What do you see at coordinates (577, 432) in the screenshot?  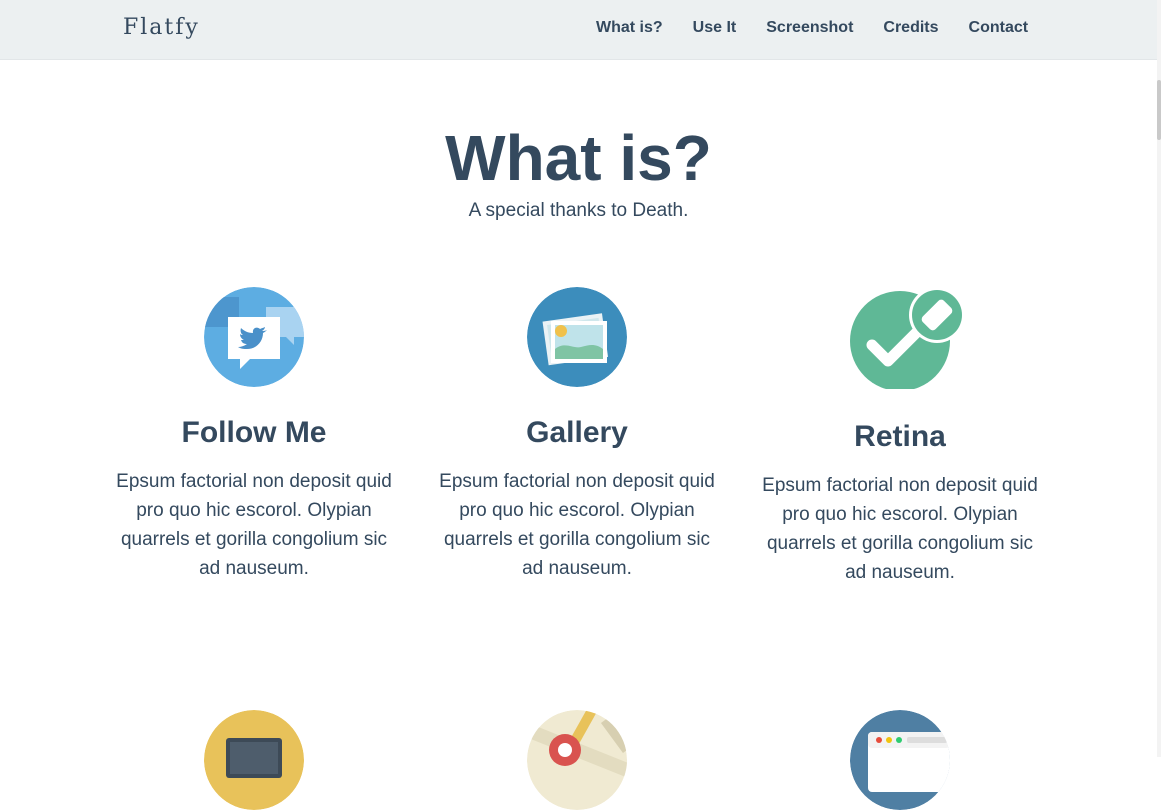 I see `feature-title: Gallery` at bounding box center [577, 432].